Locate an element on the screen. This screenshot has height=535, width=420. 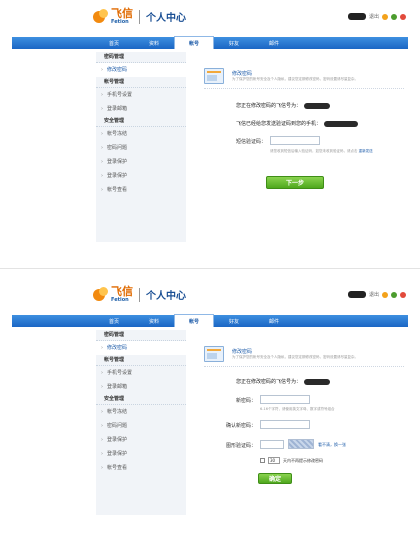
new-password-hint: 6-16个字符，请使用英文字母、数字或符号组合 is located at coordinates (297, 409).